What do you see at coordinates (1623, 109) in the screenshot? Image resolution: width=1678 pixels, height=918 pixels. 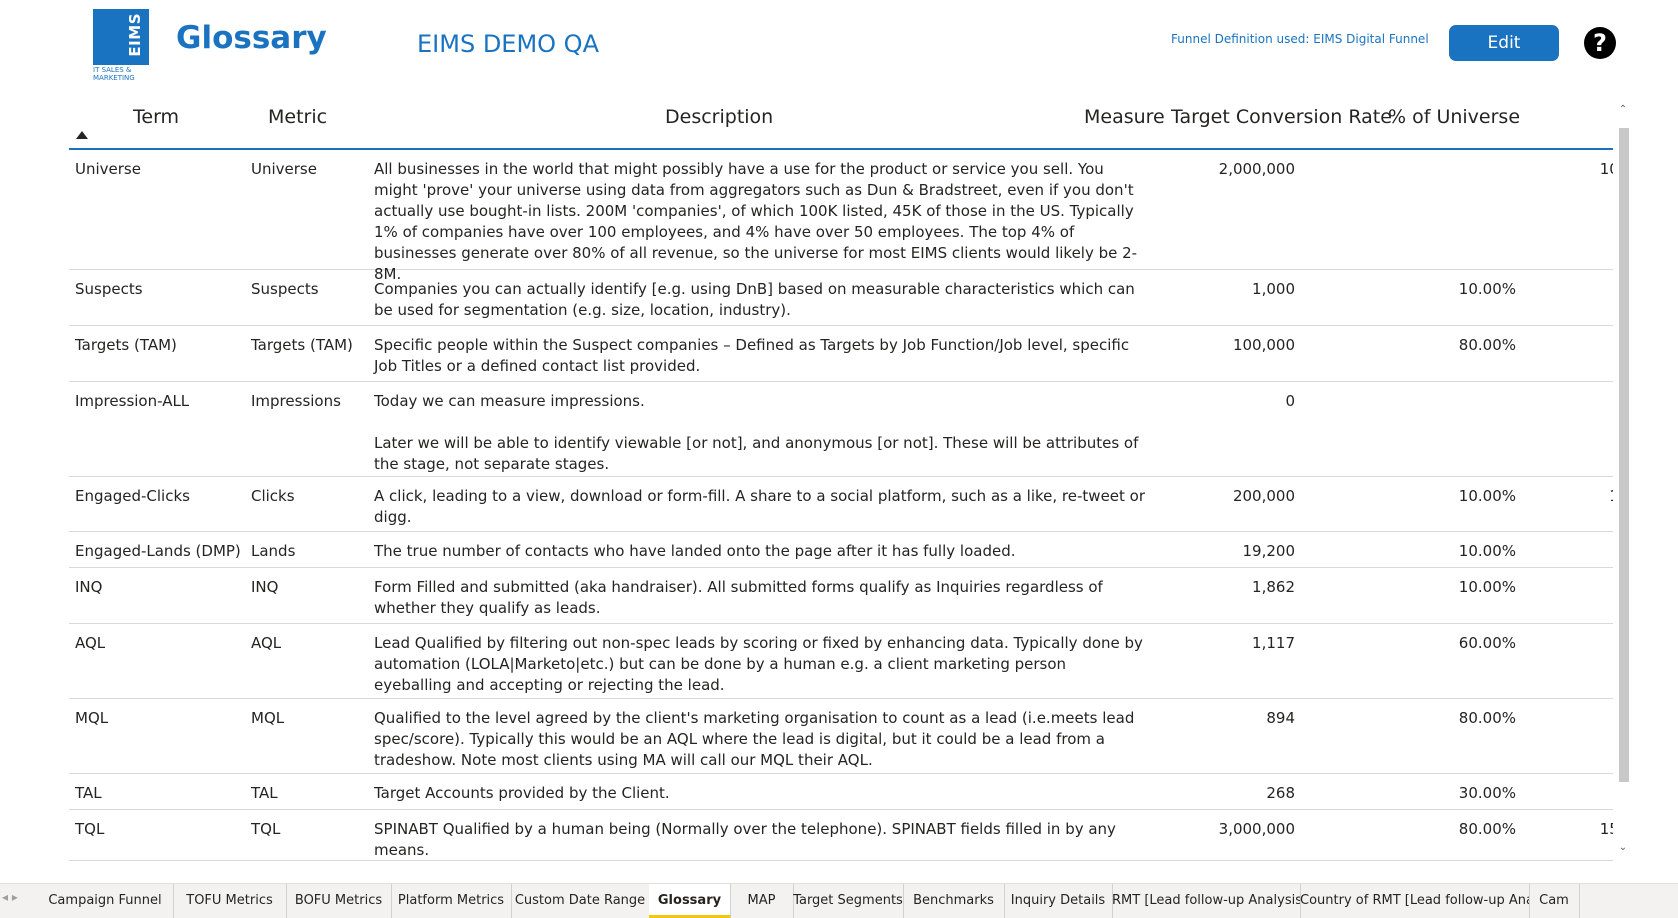 I see `scroll-up-icon: ⌃` at bounding box center [1623, 109].